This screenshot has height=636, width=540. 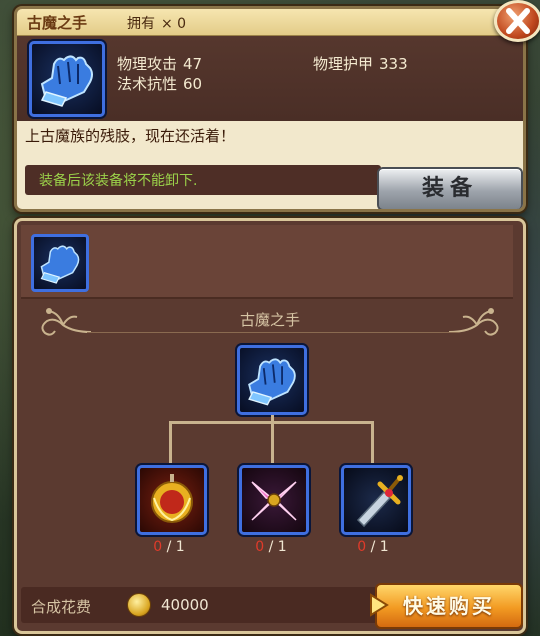 I want to click on item-description: 上古魔族的残肢，现在还活着！, so click(x=130, y=136).